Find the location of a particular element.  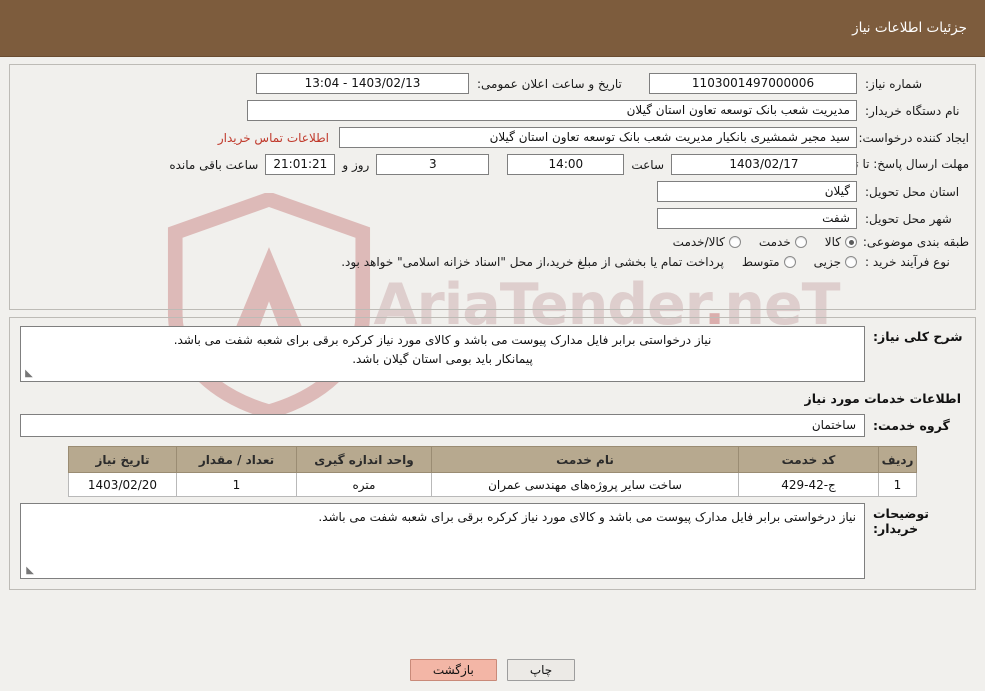

row-city: شهر محل تحویل: شفت is located at coordinates (492, 218).